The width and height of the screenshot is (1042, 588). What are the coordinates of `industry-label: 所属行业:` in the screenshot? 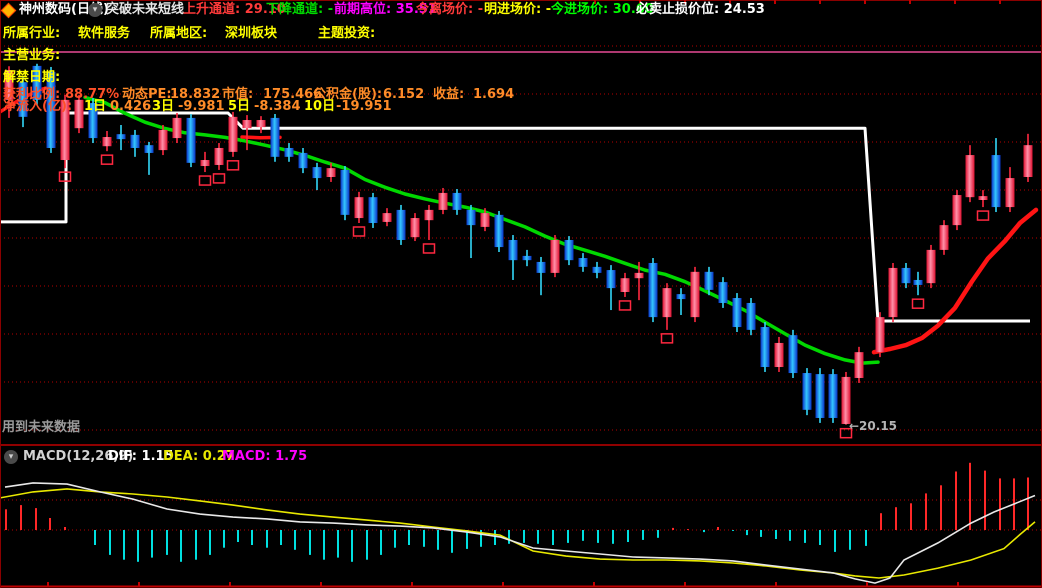 It's located at (32, 33).